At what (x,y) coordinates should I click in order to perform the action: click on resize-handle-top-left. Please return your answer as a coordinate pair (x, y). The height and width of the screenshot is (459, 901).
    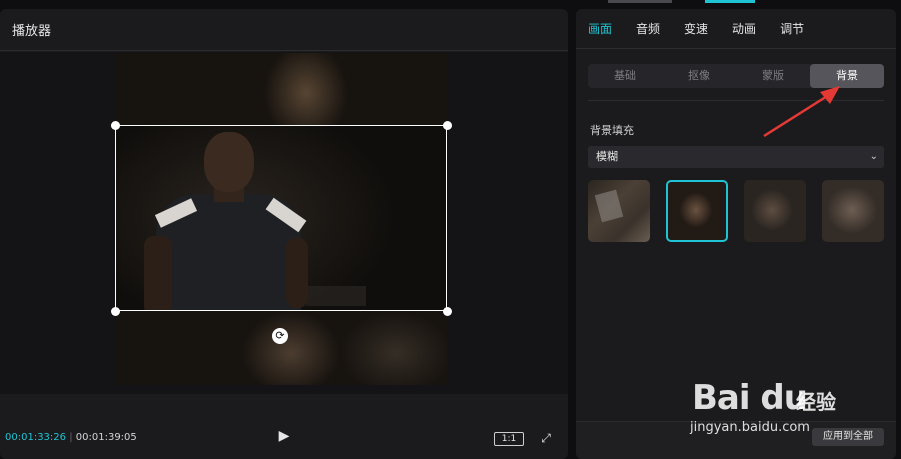
    Looking at the image, I should click on (115, 125).